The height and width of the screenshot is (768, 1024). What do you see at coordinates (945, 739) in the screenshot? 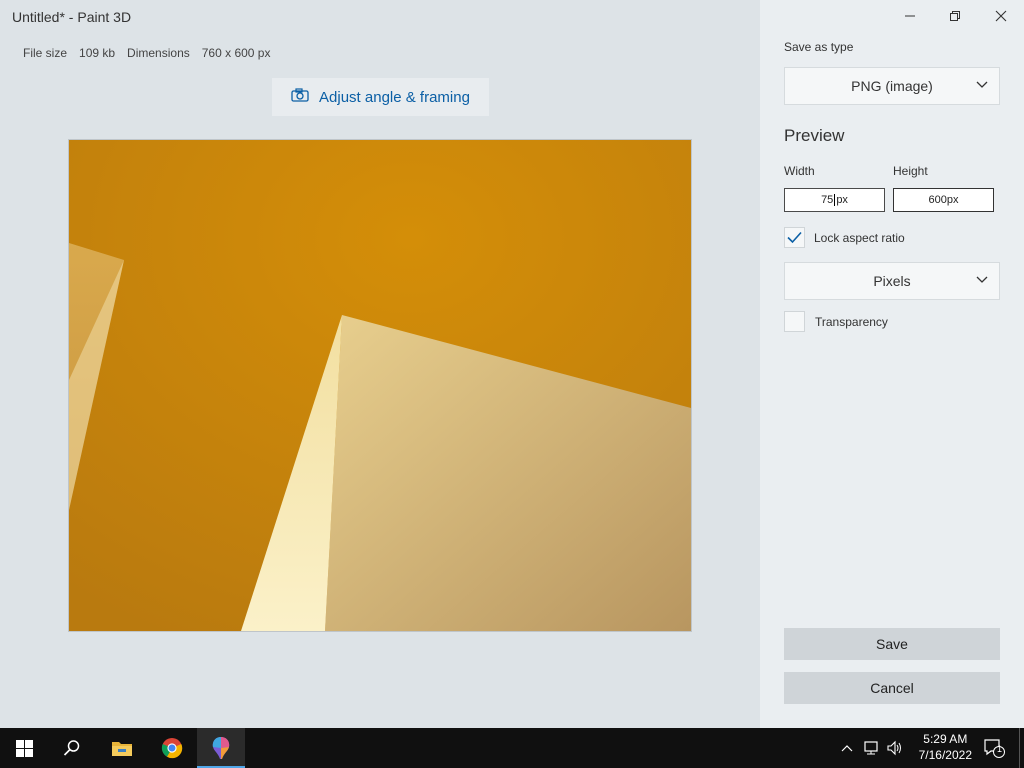
I see `clock-time: 5:29 AM` at bounding box center [945, 739].